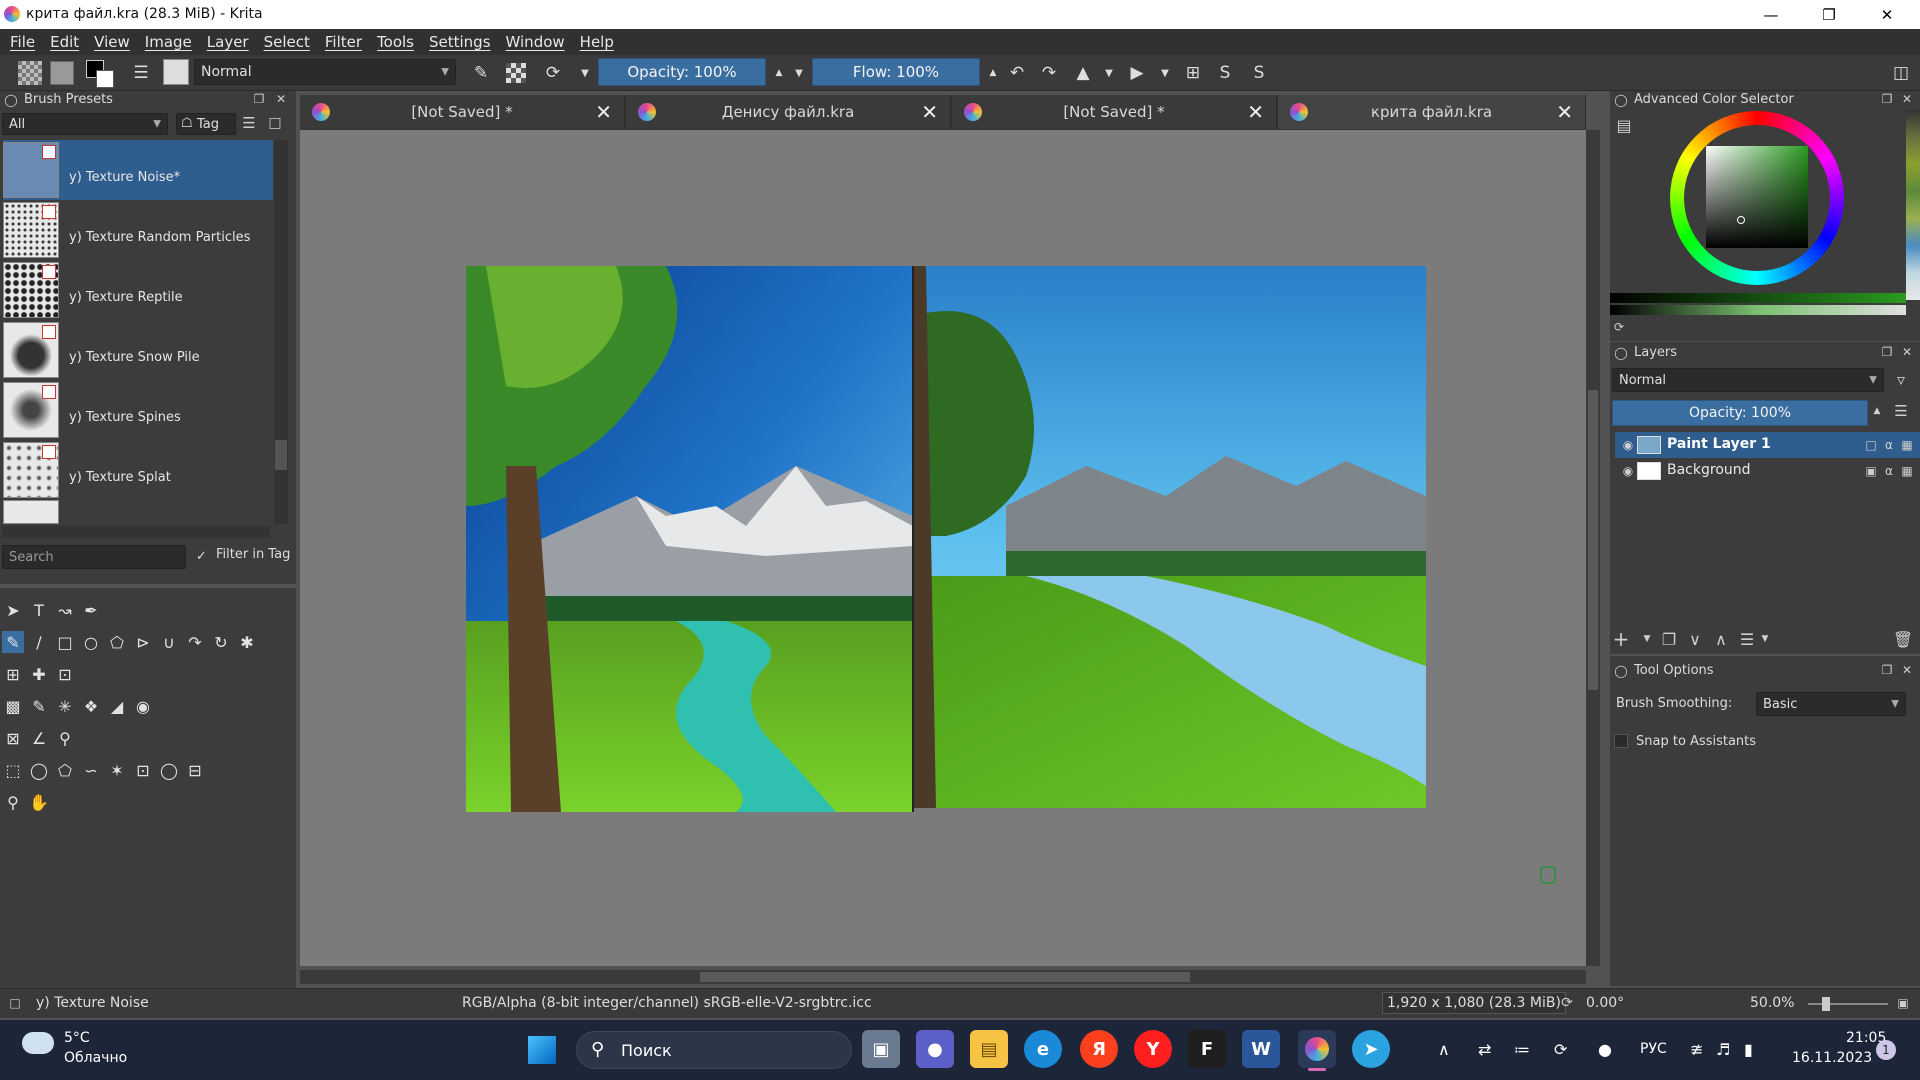 The height and width of the screenshot is (1080, 1920). I want to click on opacity-slider: Opacity: 100%, so click(682, 72).